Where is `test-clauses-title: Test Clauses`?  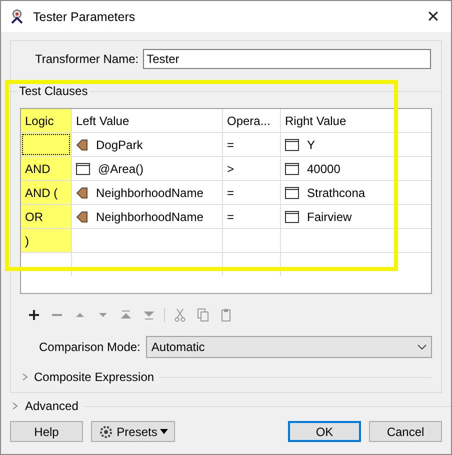
test-clauses-title: Test Clauses is located at coordinates (53, 91).